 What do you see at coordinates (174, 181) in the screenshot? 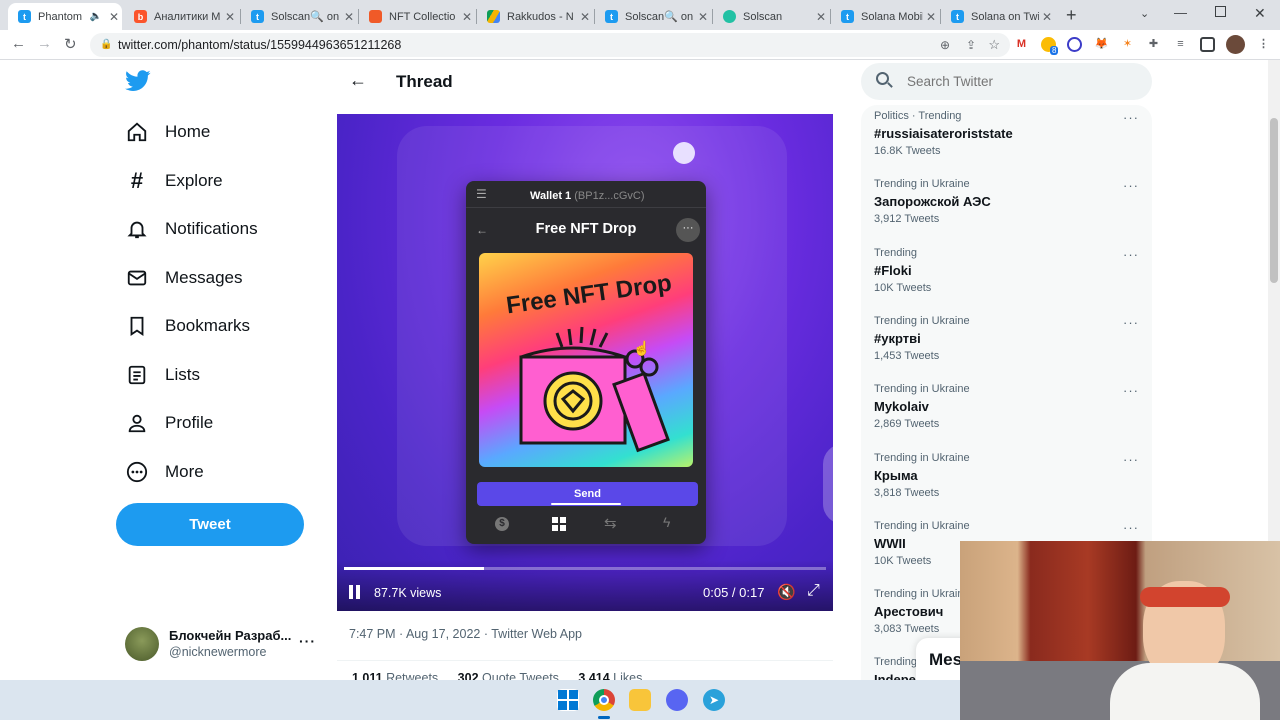
I see `nav-item-explore: # Explore` at bounding box center [174, 181].